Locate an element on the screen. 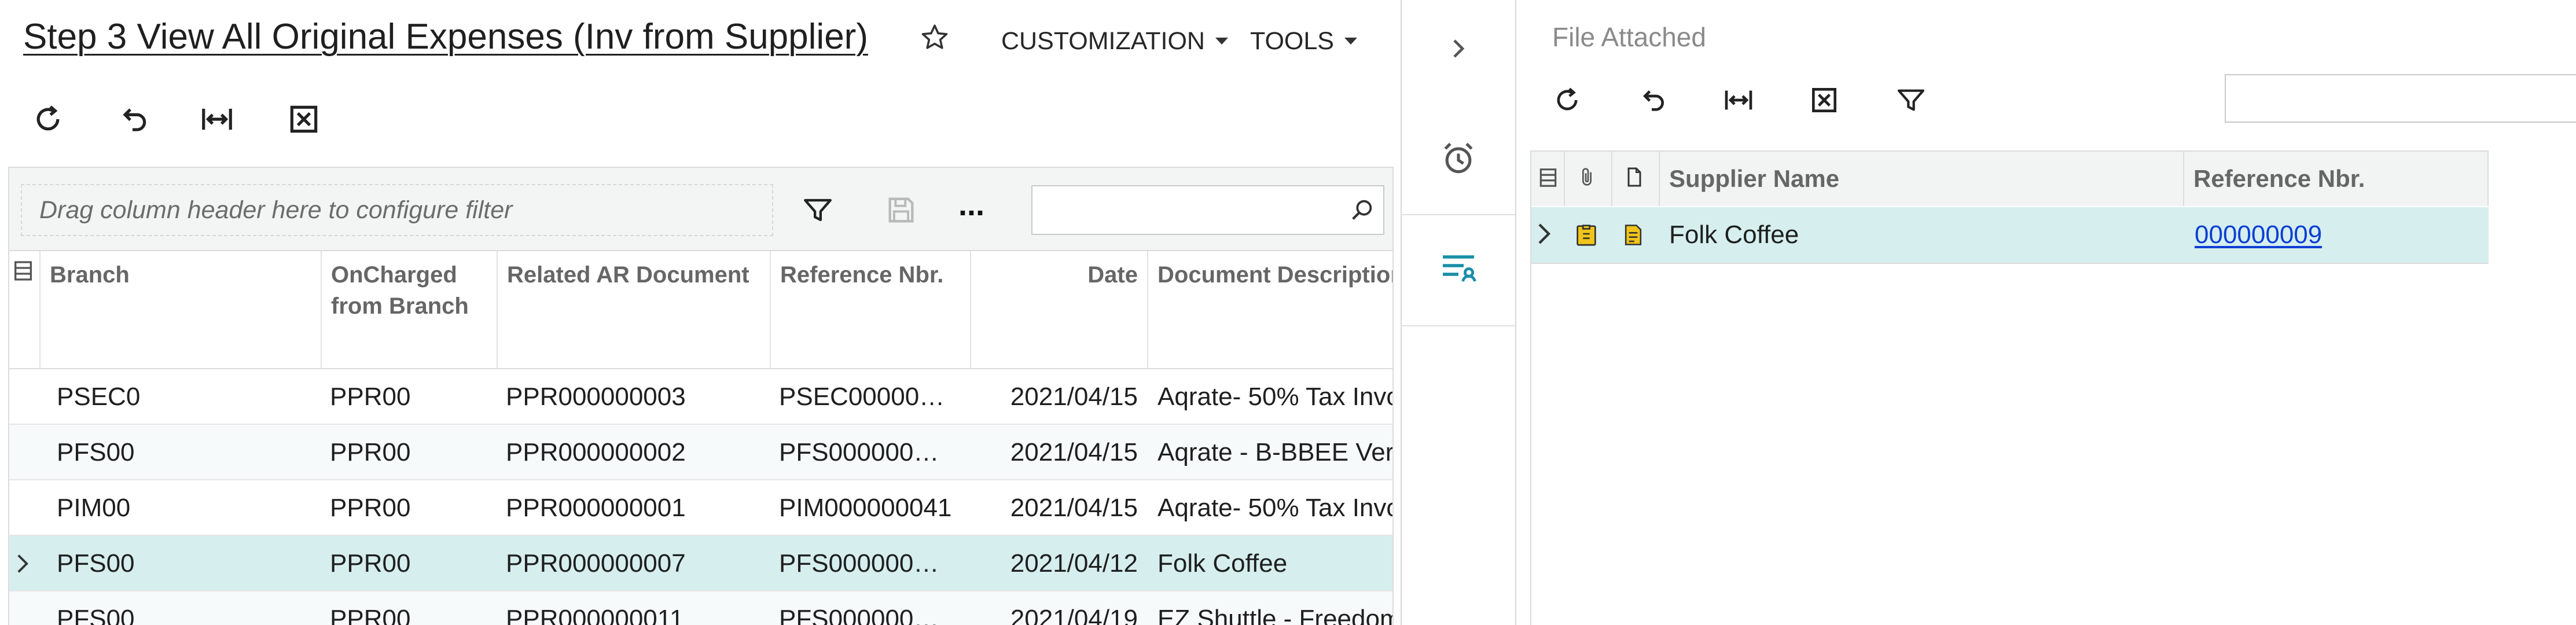  cell-description: Folk Coffee is located at coordinates (1222, 563).